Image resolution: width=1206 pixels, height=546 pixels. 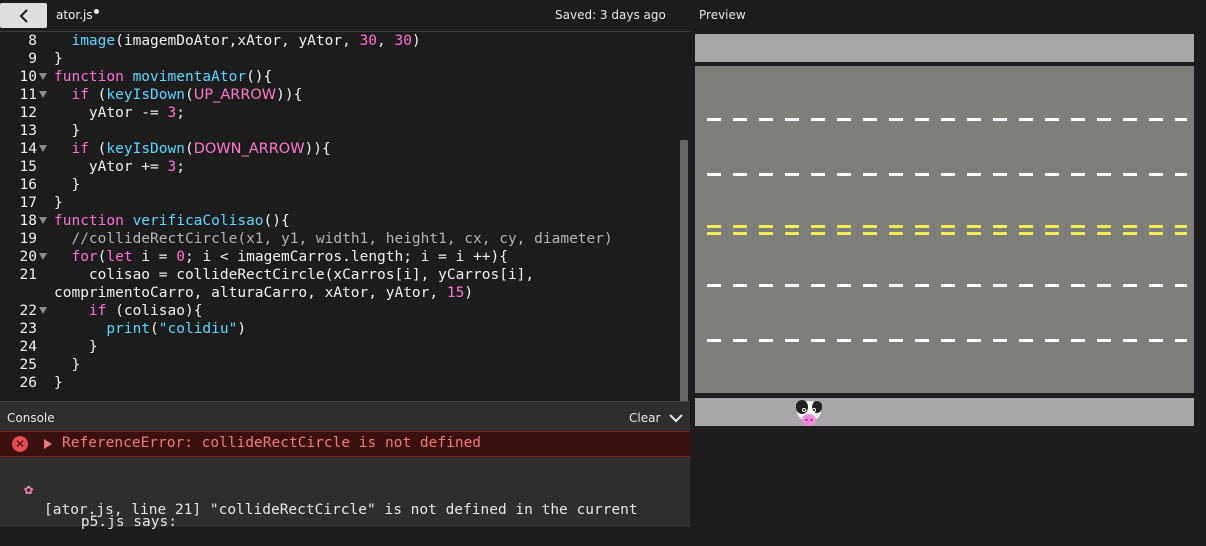 I want to click on line-number: 25, so click(x=28, y=365).